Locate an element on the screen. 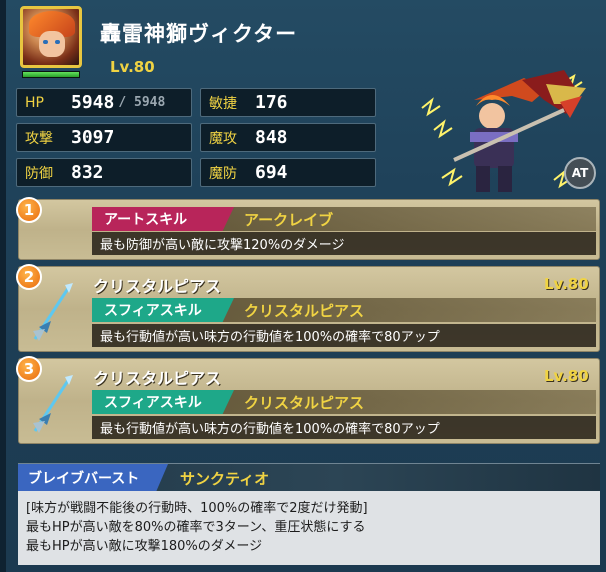  brave-burst-line: 最もHPが高い敵を80%の確率で3ターン、重圧状態にする is located at coordinates (196, 527).